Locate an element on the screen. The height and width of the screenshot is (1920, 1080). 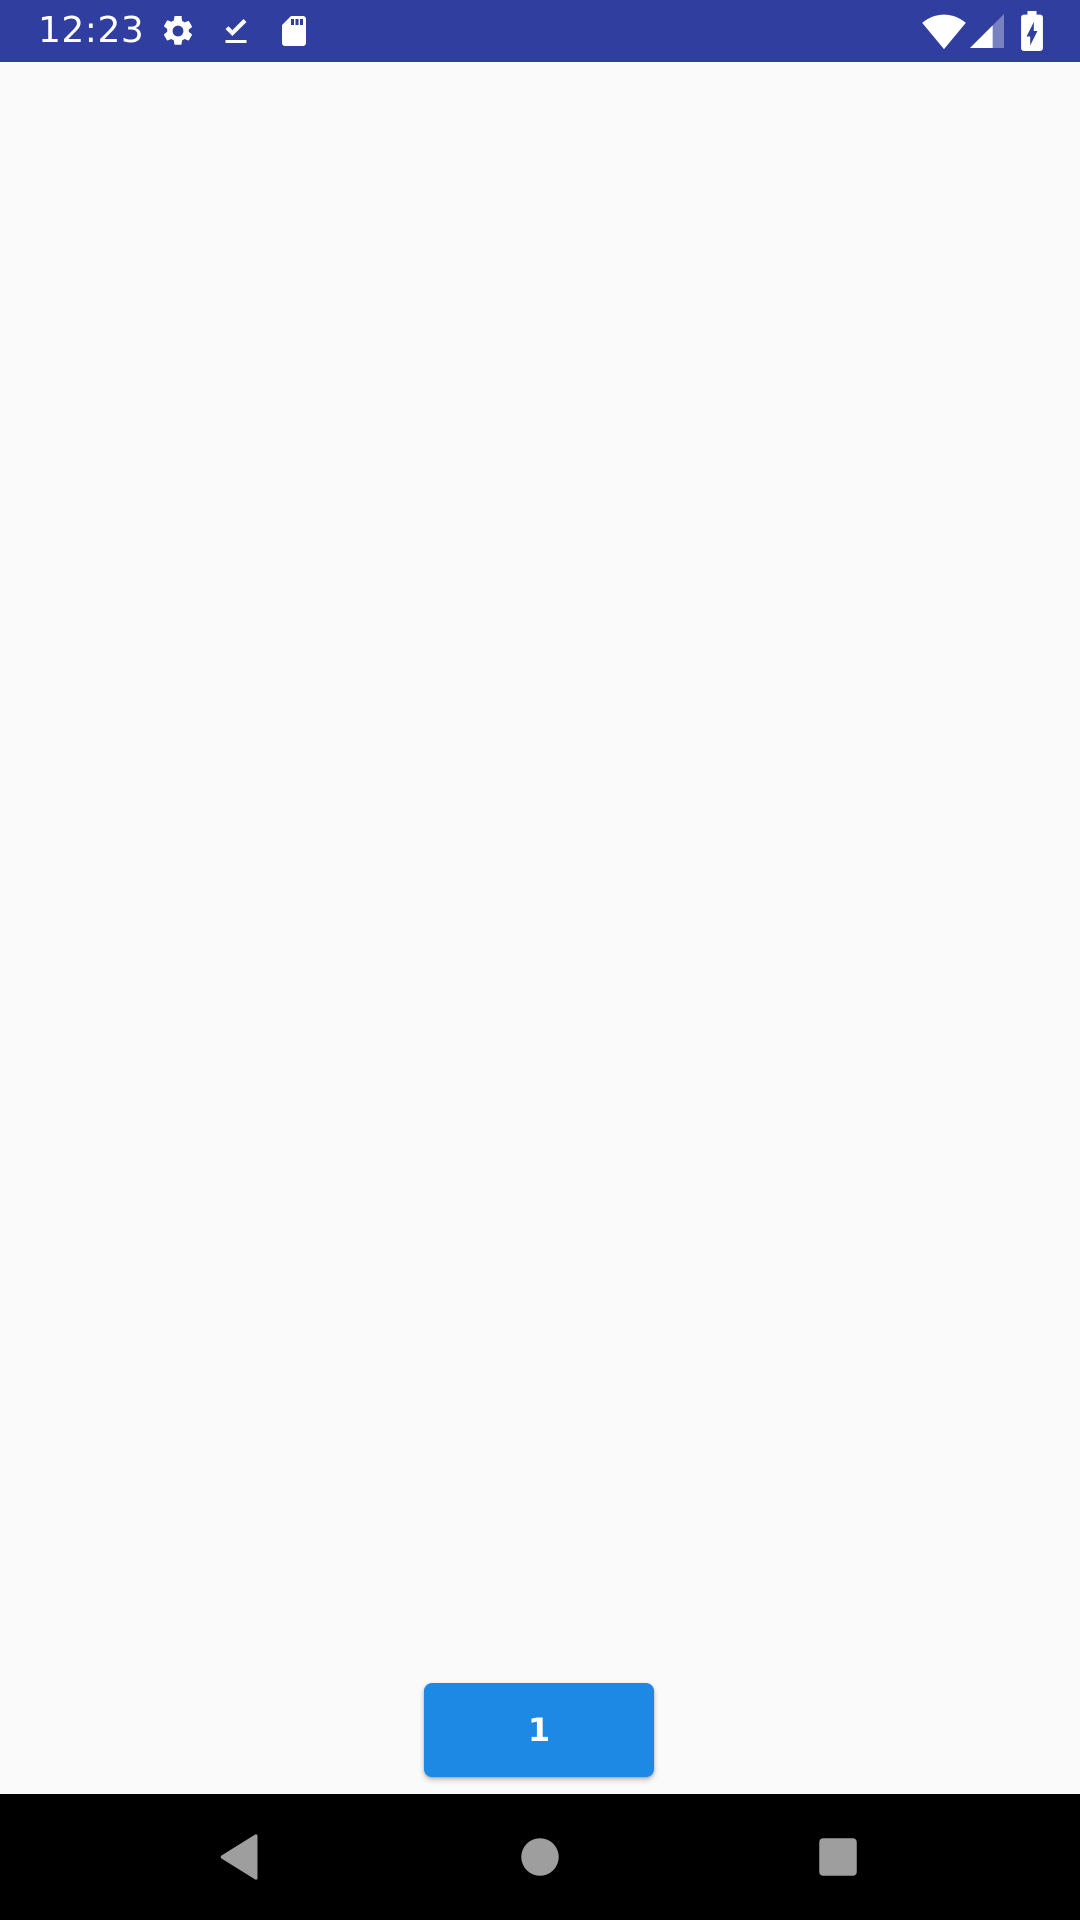
wifi-icon is located at coordinates (944, 31).